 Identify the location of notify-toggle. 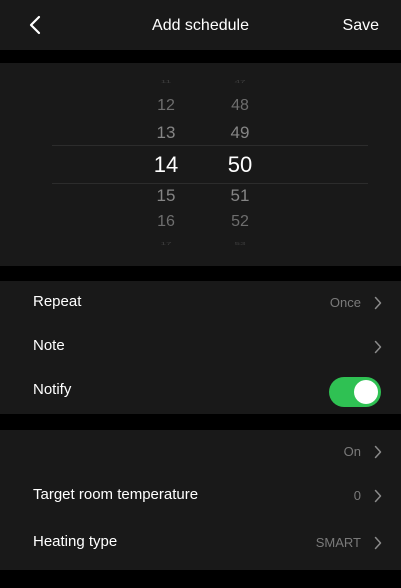
(355, 392).